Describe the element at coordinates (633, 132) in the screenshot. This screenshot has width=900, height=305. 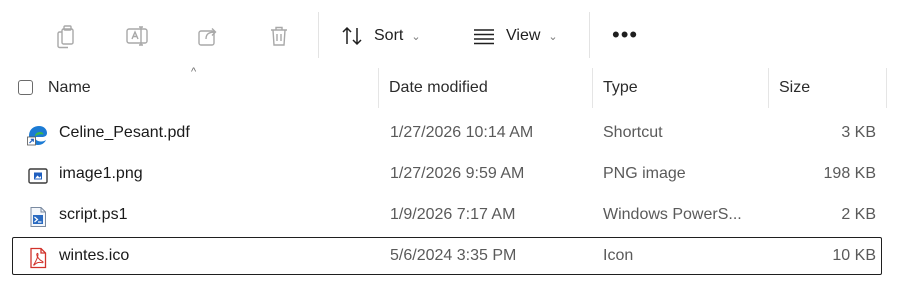
I see `file-type: Shortcut` at that location.